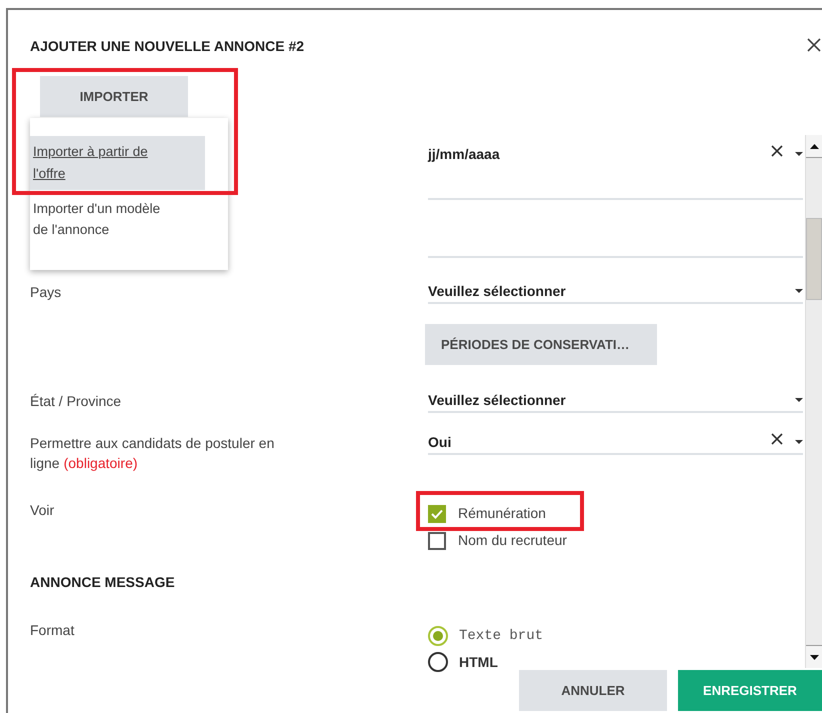 The width and height of the screenshot is (822, 713). What do you see at coordinates (167, 46) in the screenshot?
I see `dialog-title: AJOUTER UNE NOUVELLE ANNONCE #2` at bounding box center [167, 46].